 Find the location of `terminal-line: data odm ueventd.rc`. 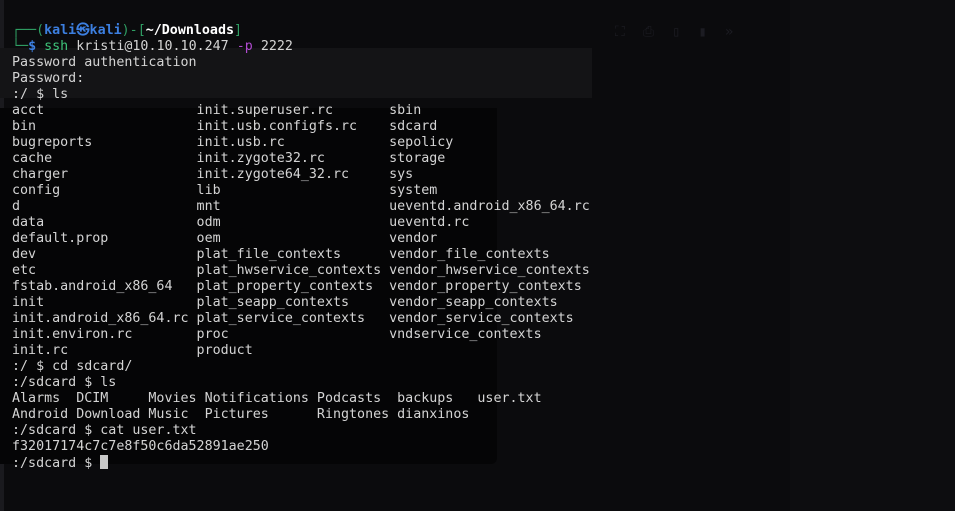

terminal-line: data odm ueventd.rc is located at coordinates (241, 222).